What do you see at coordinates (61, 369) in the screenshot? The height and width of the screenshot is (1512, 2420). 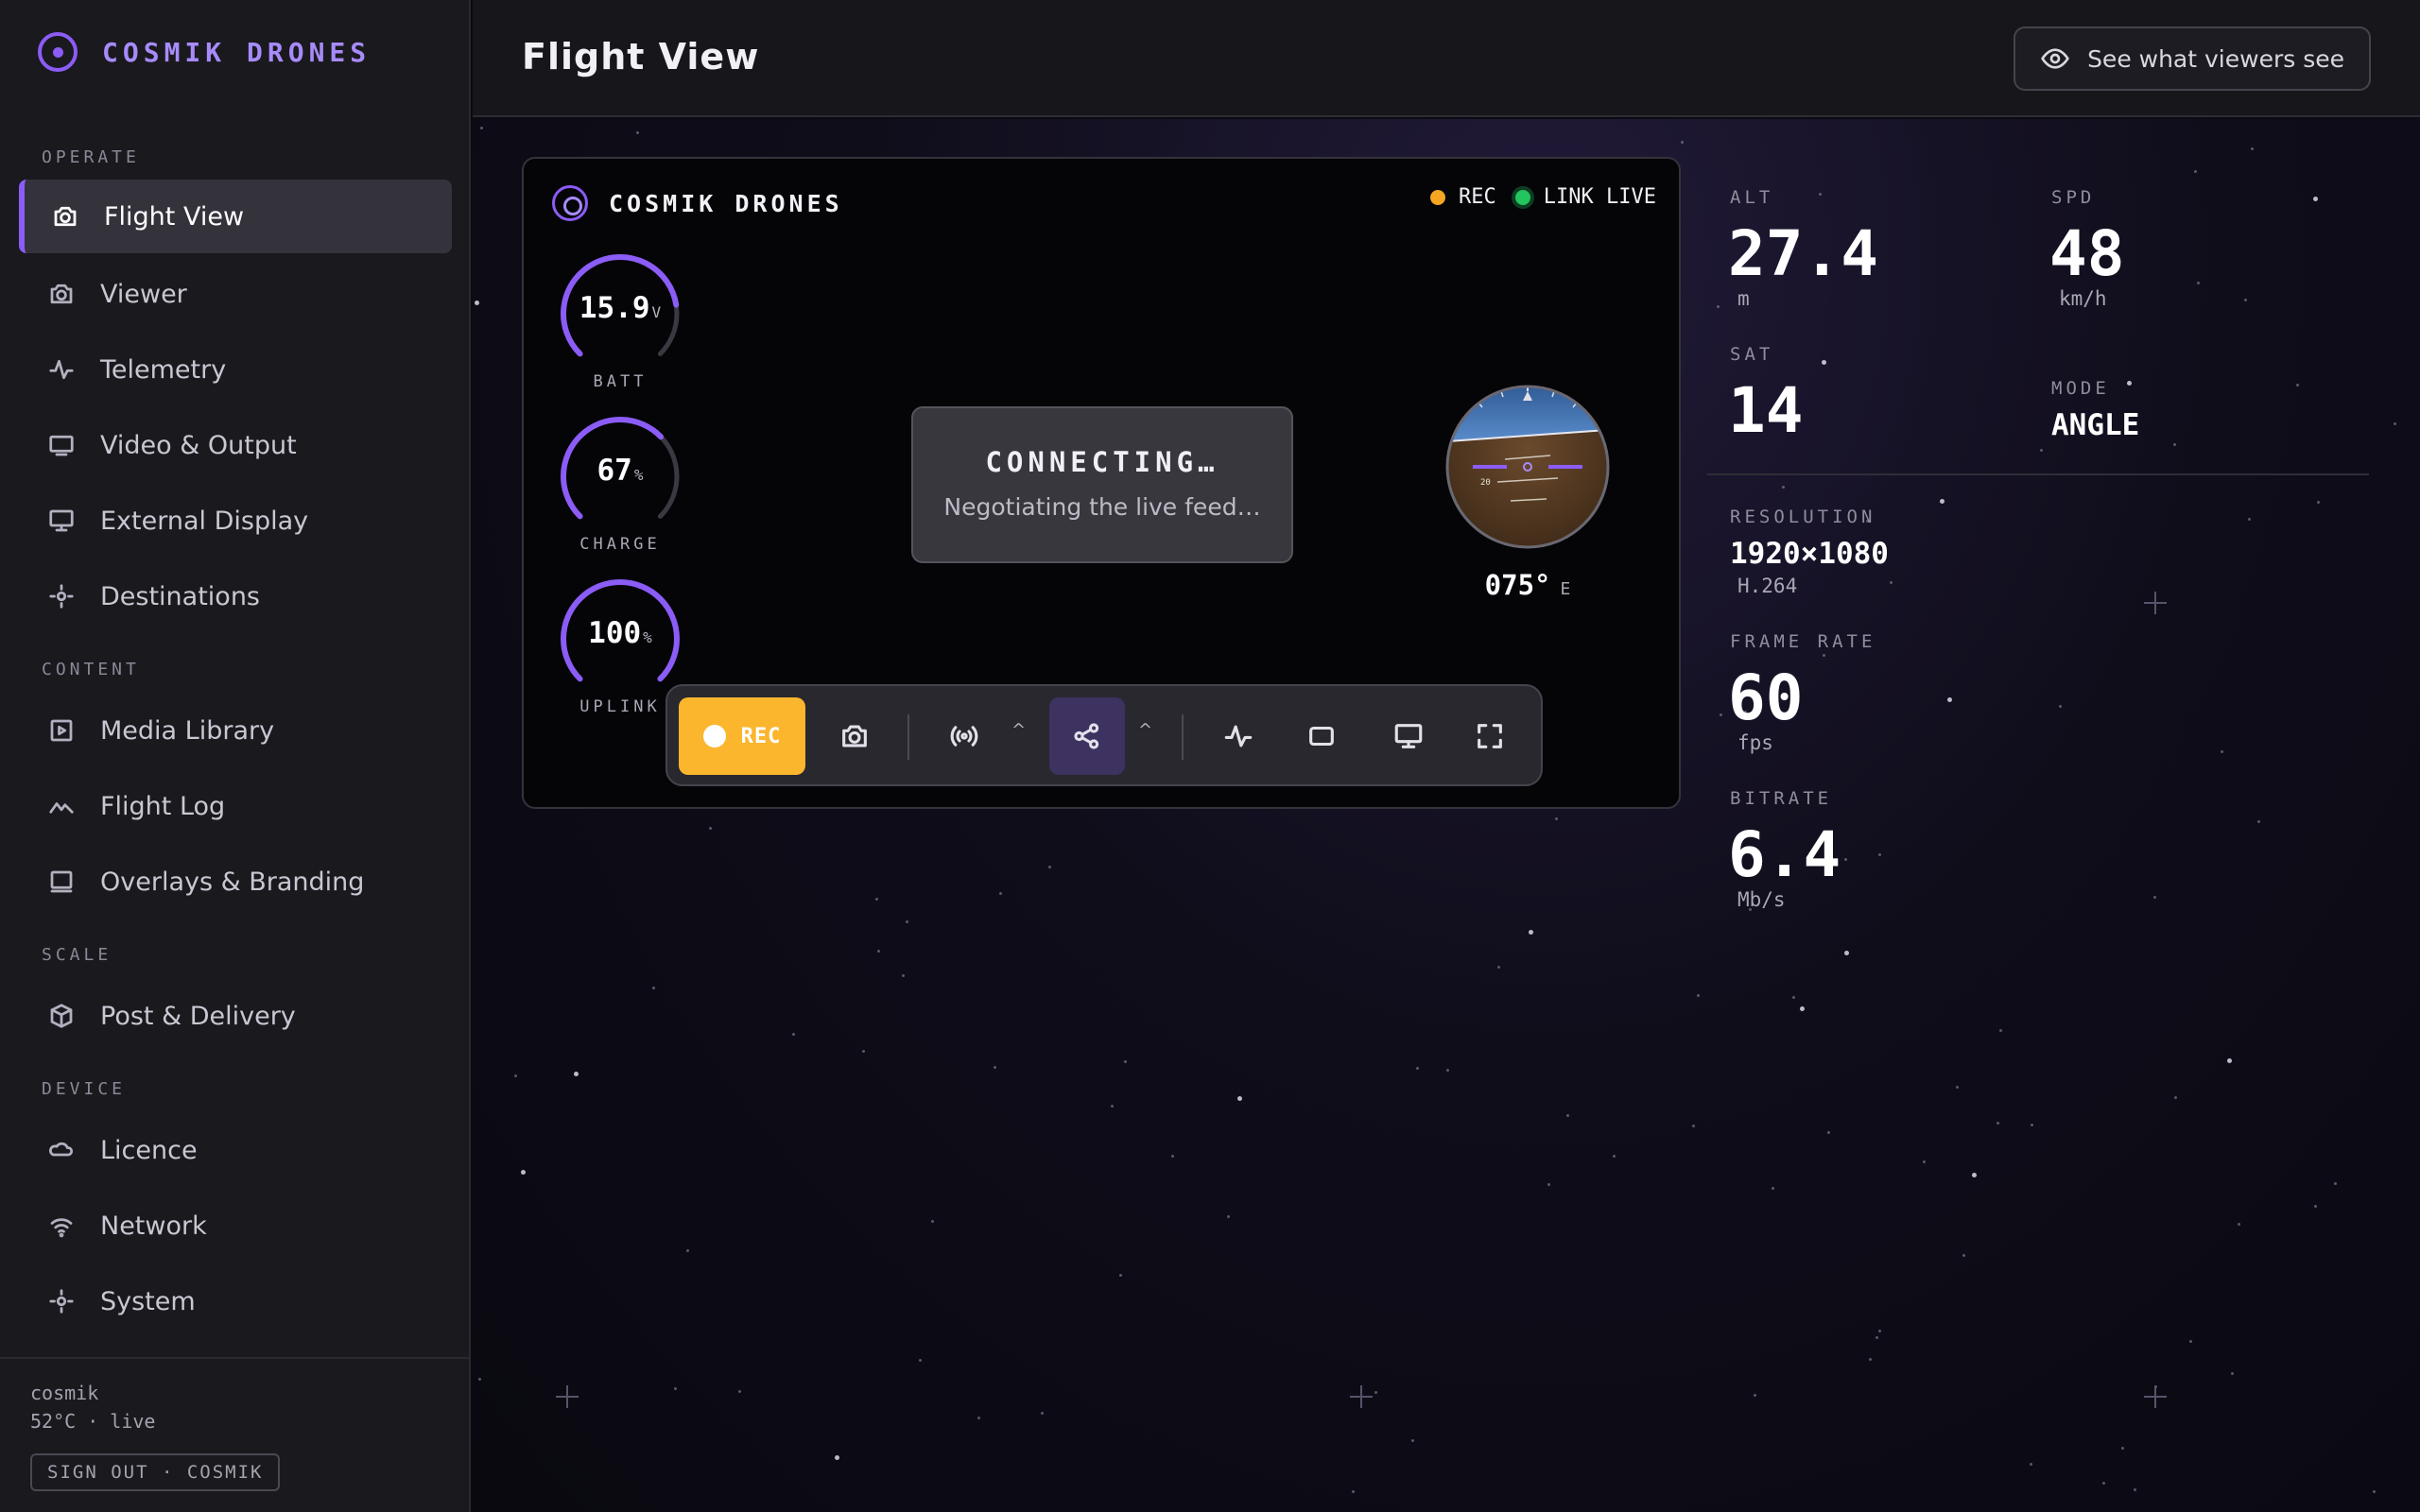 I see `pulse-icon` at bounding box center [61, 369].